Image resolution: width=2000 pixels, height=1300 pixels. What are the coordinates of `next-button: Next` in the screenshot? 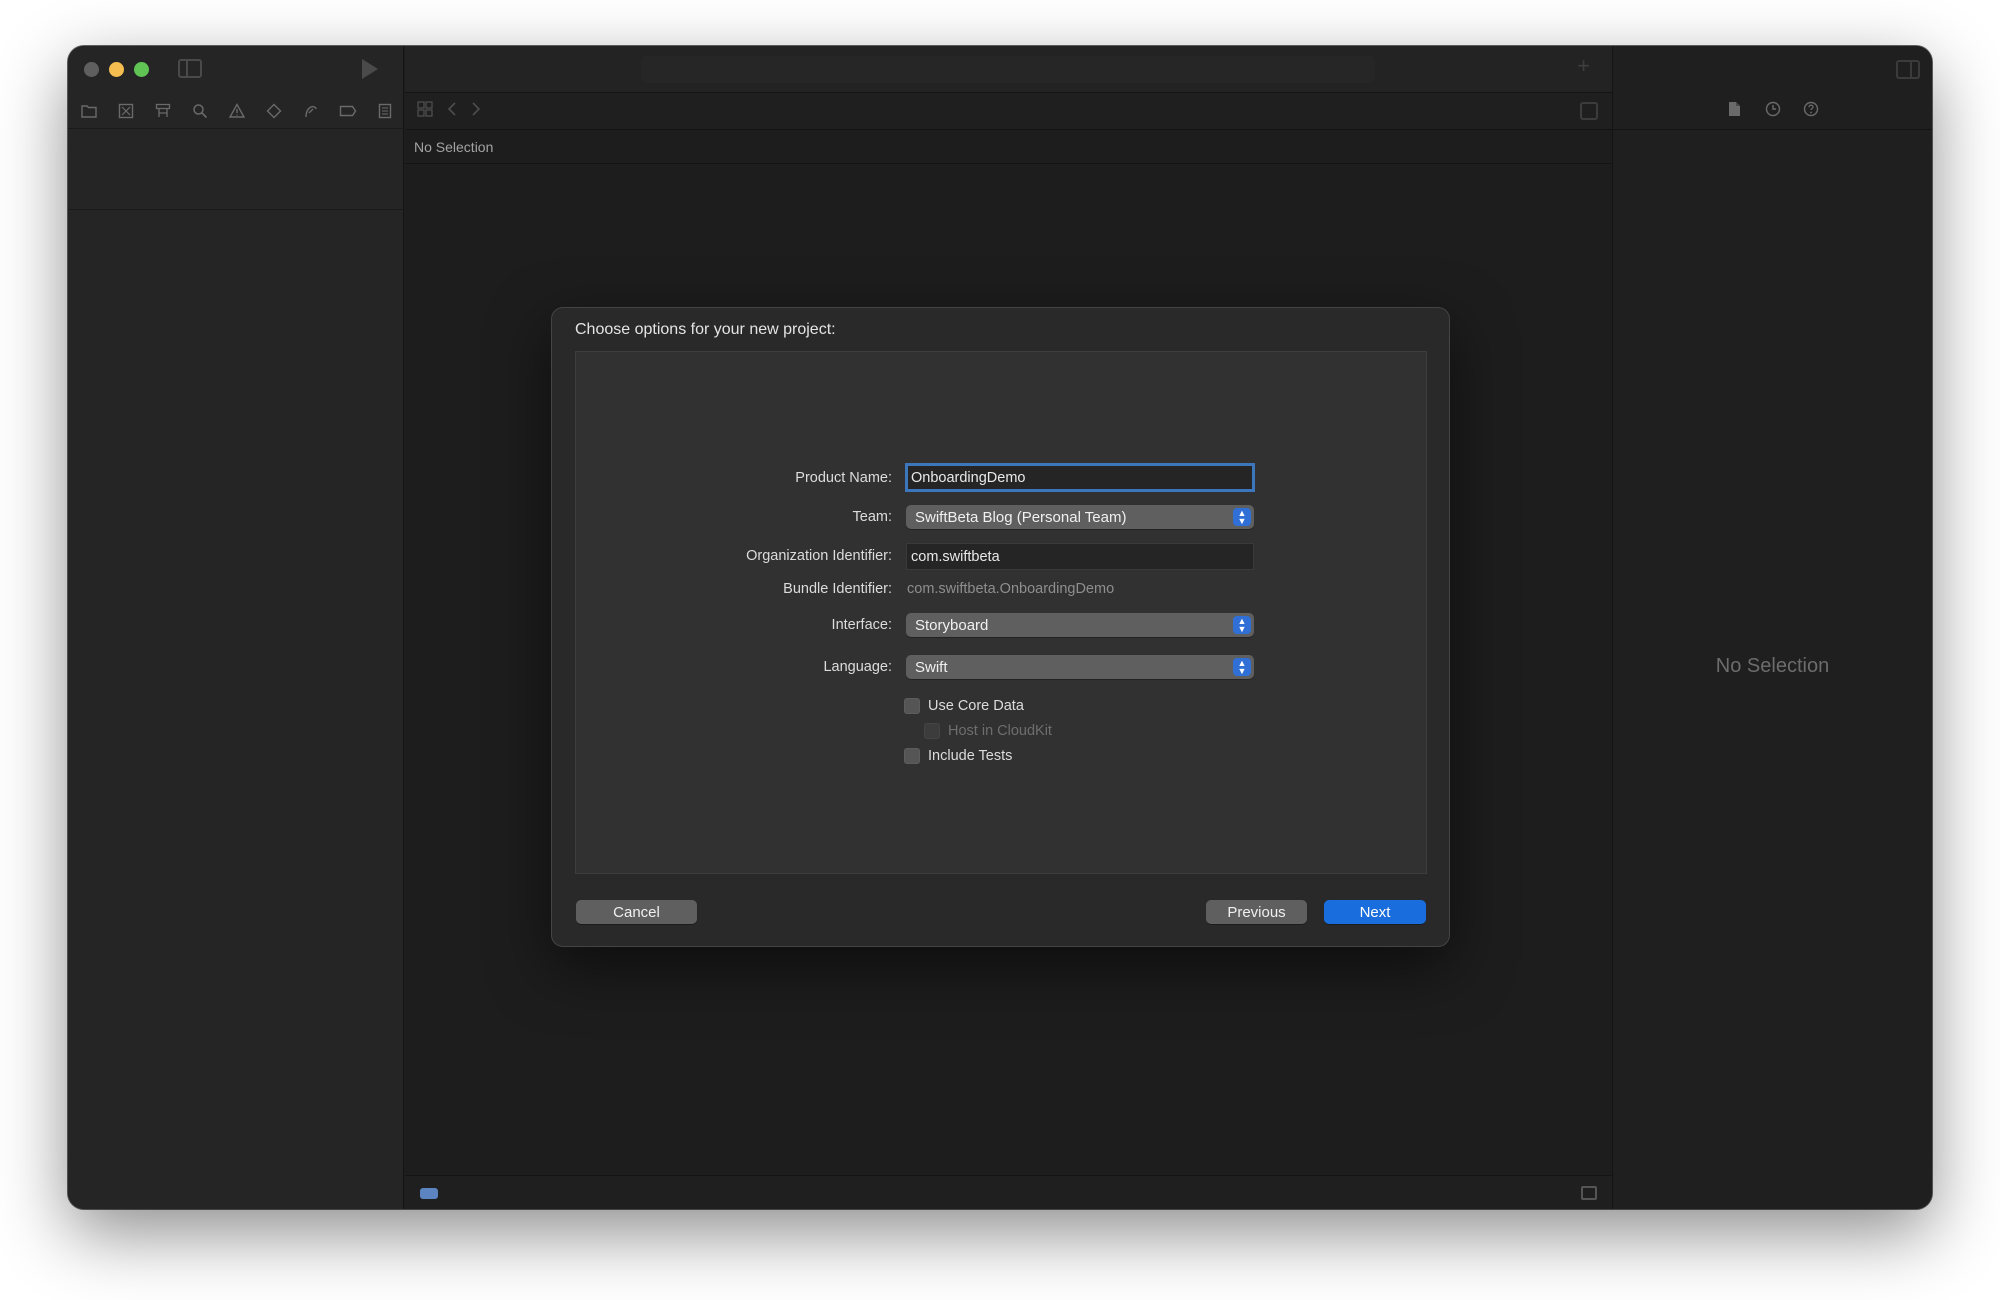 It's located at (1375, 912).